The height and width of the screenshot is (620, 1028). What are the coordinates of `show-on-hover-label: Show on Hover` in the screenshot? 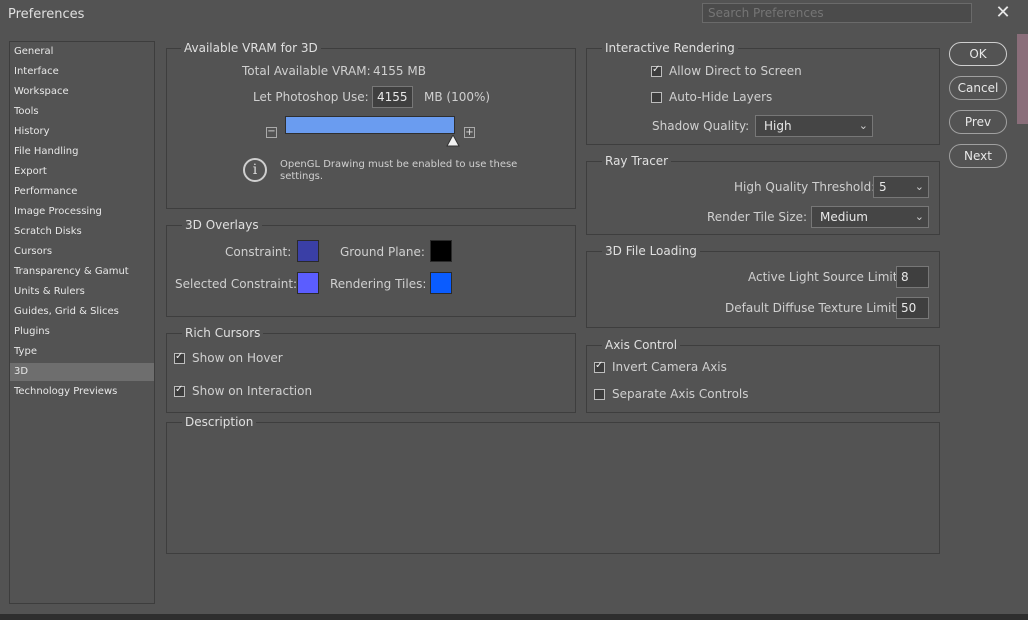 It's located at (237, 358).